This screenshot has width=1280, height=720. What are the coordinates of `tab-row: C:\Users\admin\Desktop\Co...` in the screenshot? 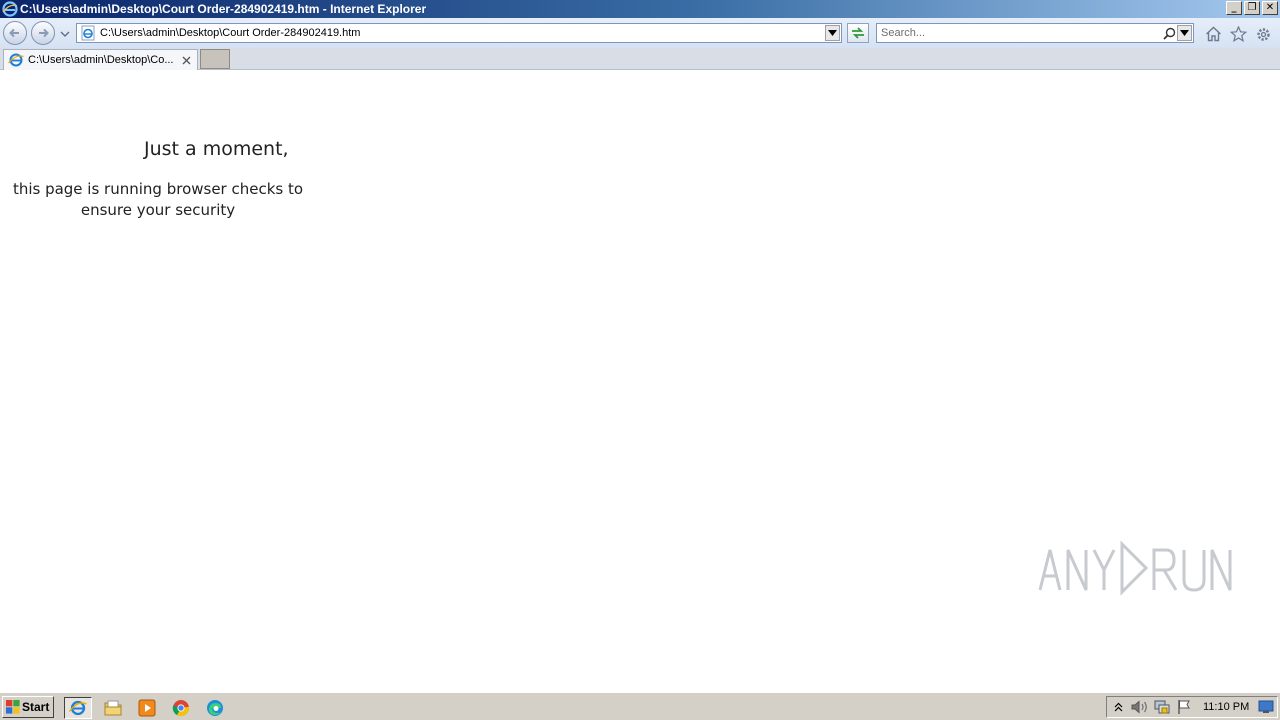 It's located at (640, 59).